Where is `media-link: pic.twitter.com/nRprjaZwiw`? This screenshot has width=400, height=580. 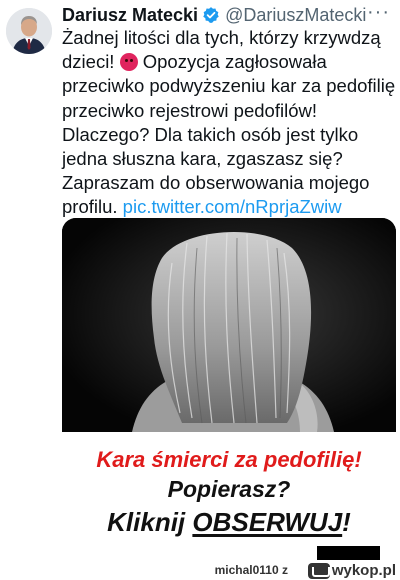
media-link: pic.twitter.com/nRprjaZwiw is located at coordinates (232, 206).